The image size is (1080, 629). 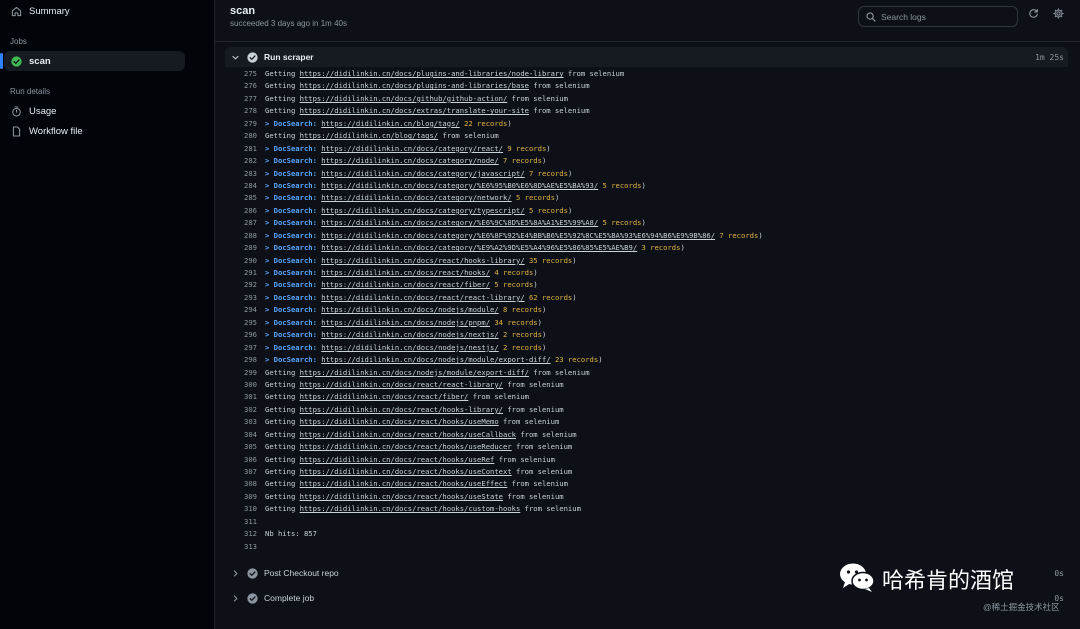 What do you see at coordinates (241, 472) in the screenshot?
I see `line-number: 307` at bounding box center [241, 472].